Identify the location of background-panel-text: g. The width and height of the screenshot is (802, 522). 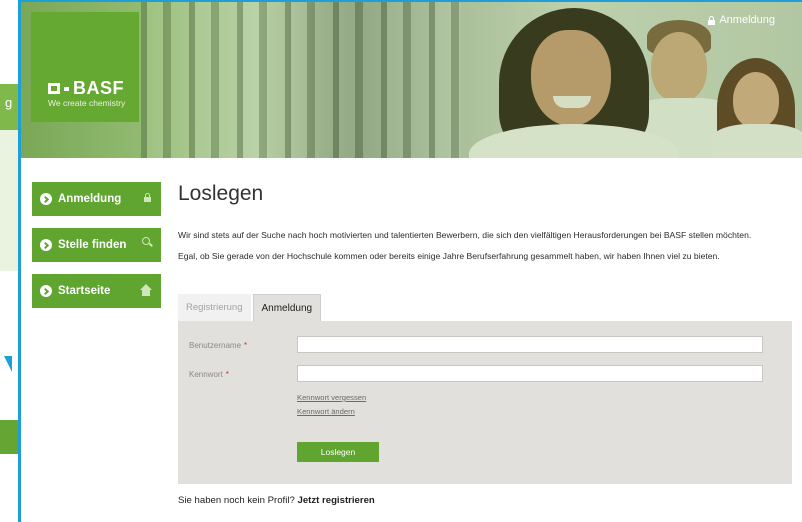
(9, 102).